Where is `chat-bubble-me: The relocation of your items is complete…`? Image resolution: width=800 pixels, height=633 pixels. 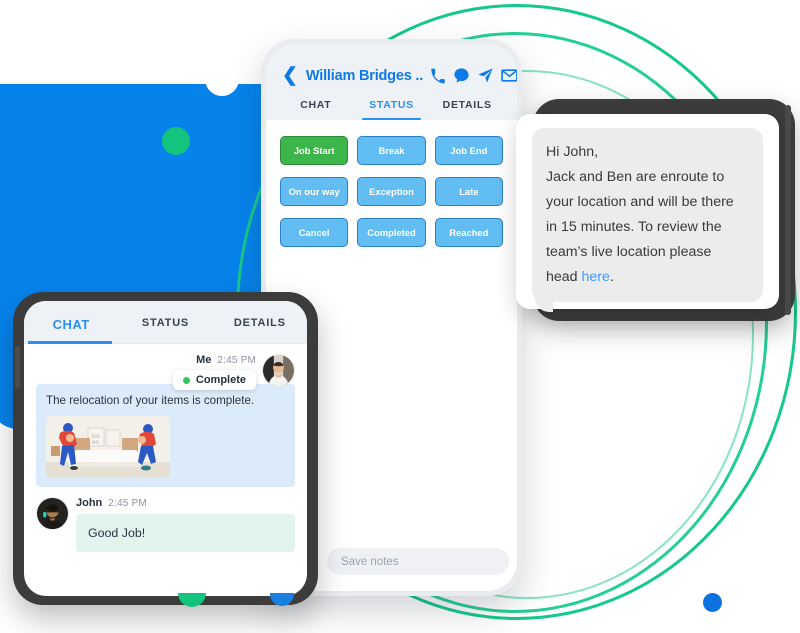
chat-bubble-me: The relocation of your items is complete… is located at coordinates (165, 435).